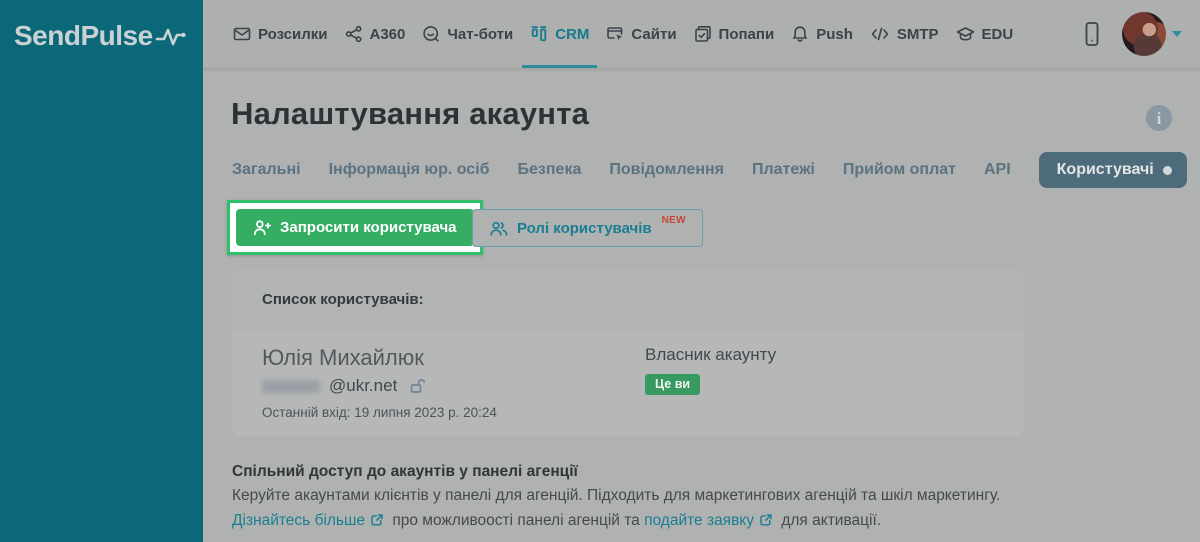  I want to click on nav-label: Чат-боти, so click(480, 34).